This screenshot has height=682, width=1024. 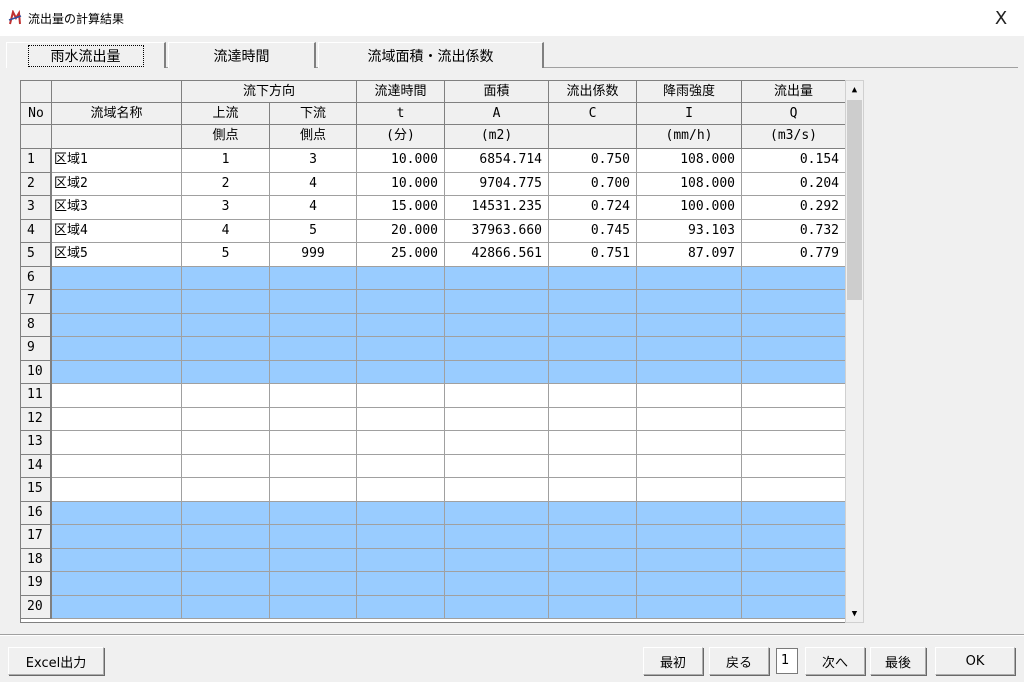 What do you see at coordinates (226, 255) in the screenshot?
I see `upstream-node-cell: 5` at bounding box center [226, 255].